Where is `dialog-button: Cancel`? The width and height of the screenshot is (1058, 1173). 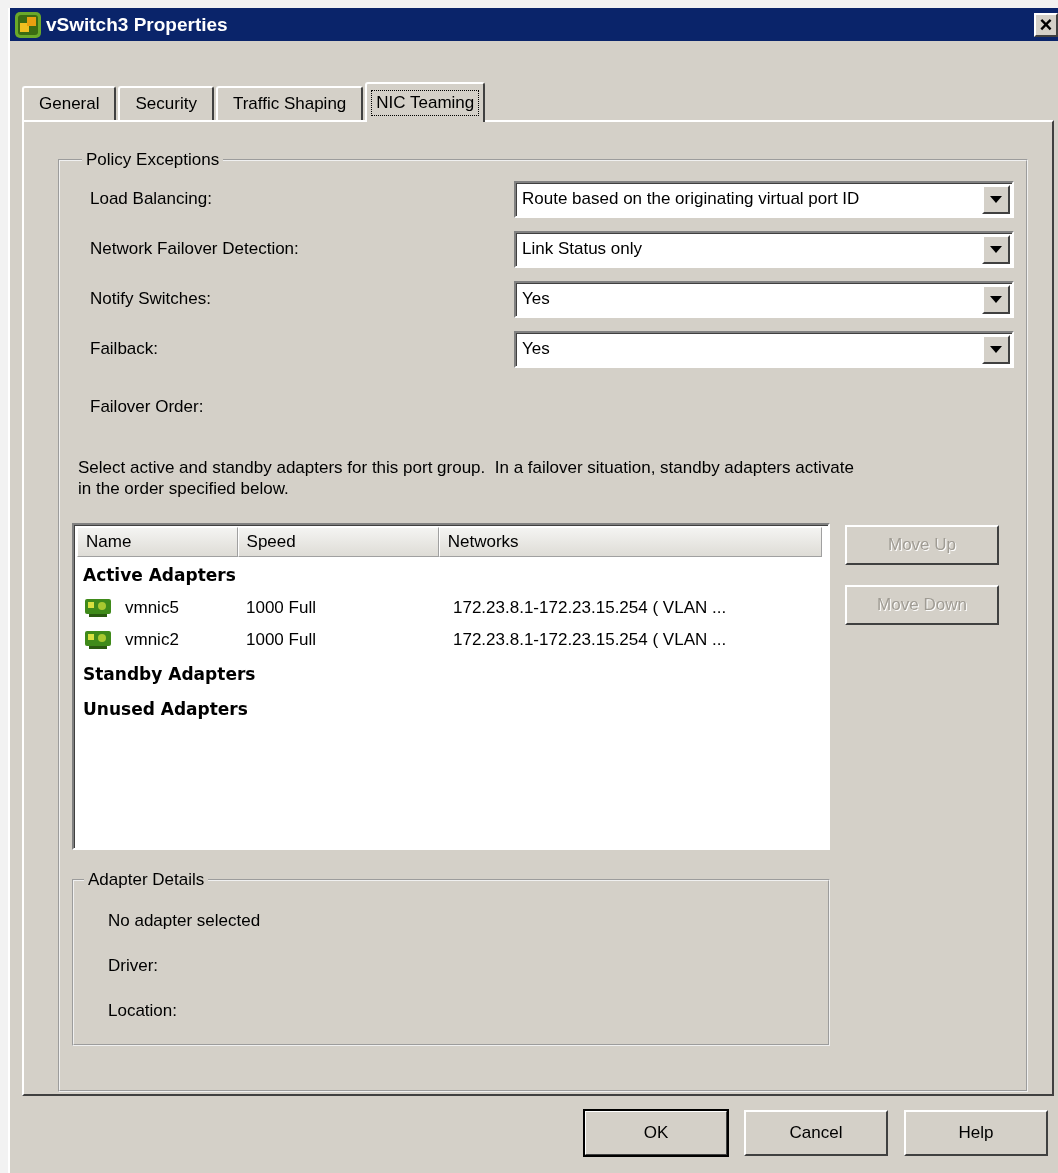 dialog-button: Cancel is located at coordinates (816, 1133).